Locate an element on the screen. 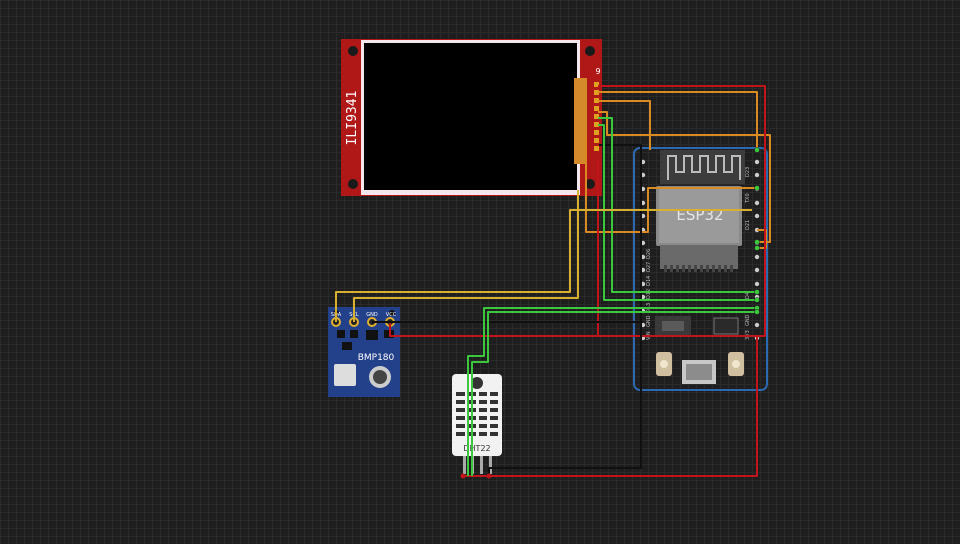 This screenshot has height=544, width=960. bmp180-label: BMP180 is located at coordinates (376, 358).